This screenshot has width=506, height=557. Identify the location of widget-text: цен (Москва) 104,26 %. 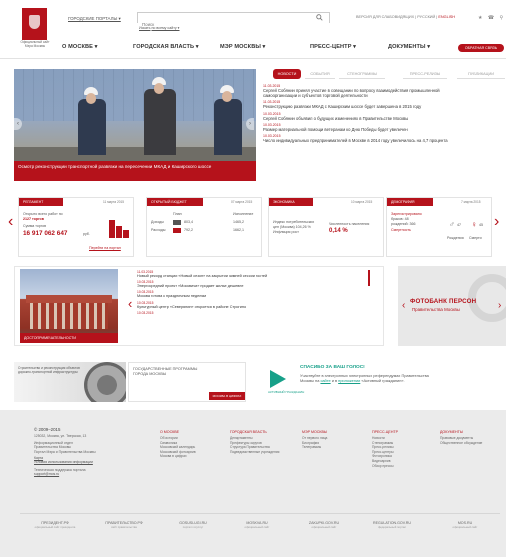
(292, 227).